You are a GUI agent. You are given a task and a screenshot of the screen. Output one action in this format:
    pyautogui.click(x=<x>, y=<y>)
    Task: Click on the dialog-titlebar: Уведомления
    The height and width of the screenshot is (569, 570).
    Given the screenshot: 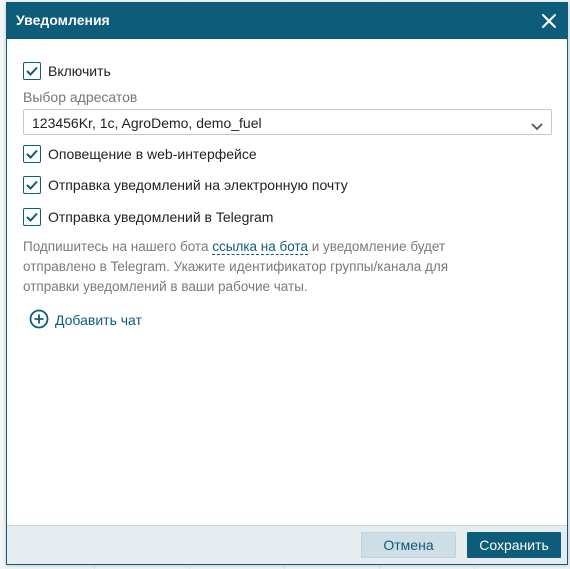 What is the action you would take?
    pyautogui.click(x=287, y=21)
    